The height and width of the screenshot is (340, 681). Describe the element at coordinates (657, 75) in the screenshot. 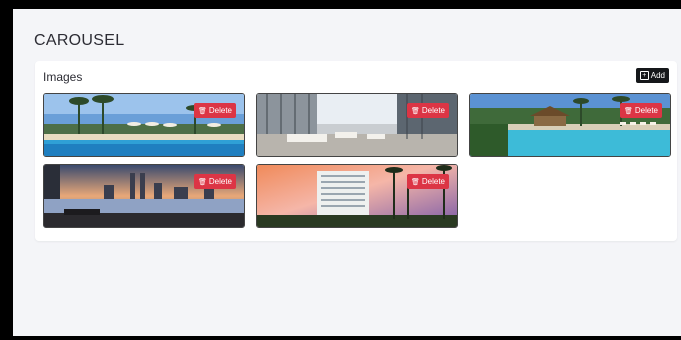

I see `add-label: Add` at that location.